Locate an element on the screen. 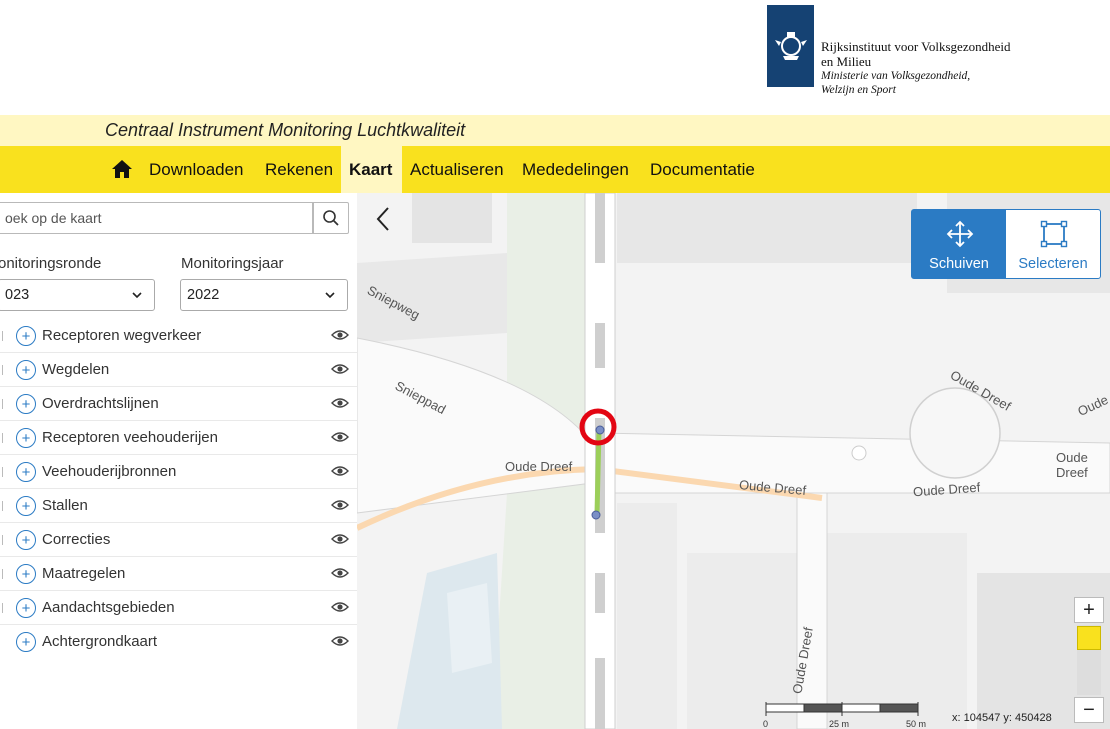 Image resolution: width=1110 pixels, height=729 pixels. zoom-out-button: − is located at coordinates (1089, 710).